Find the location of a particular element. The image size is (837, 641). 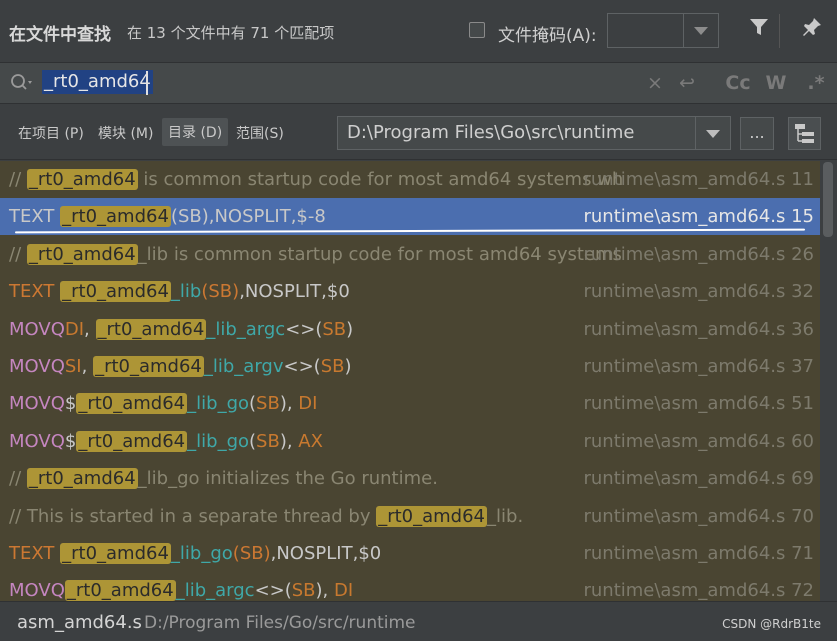

result-location: runtime\asm_amd64.s 51 is located at coordinates (698, 403).